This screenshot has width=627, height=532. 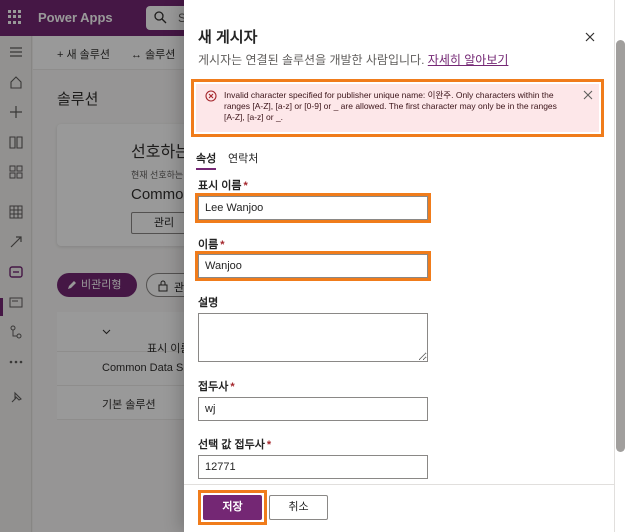 I want to click on name-label-text: 이름, so click(x=208, y=245).